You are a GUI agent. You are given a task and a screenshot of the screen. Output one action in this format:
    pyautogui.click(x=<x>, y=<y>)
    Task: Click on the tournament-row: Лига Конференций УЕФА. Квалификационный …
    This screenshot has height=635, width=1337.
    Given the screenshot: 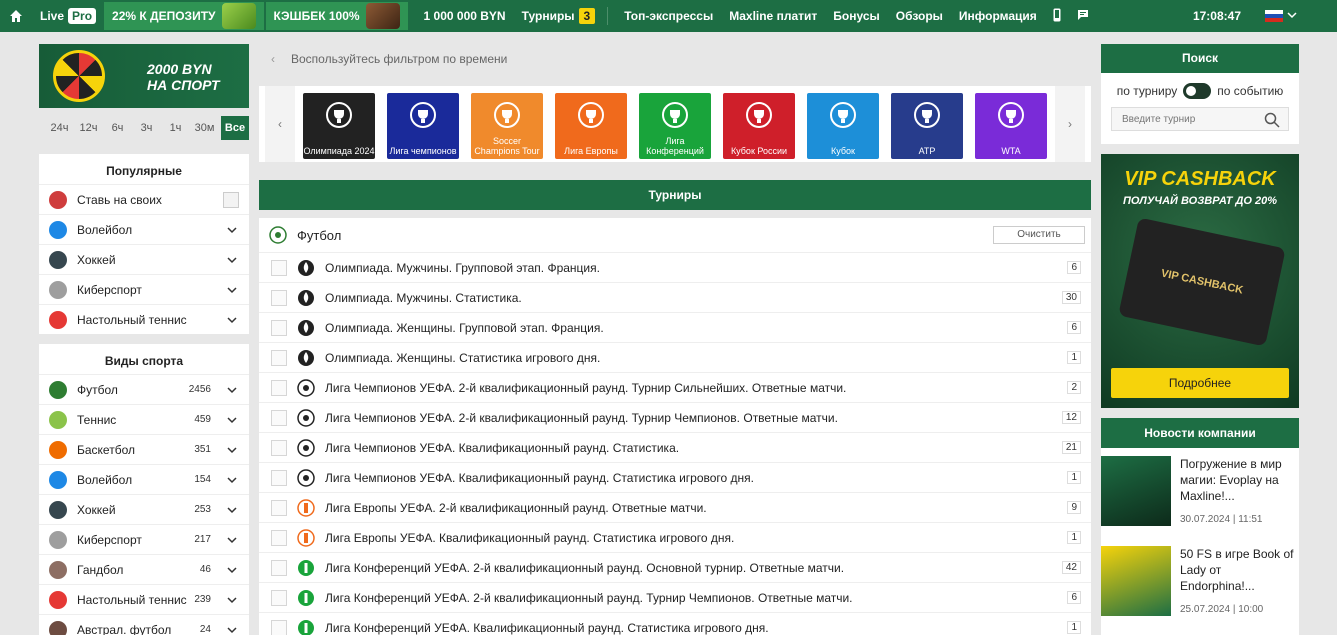 What is the action you would take?
    pyautogui.click(x=675, y=623)
    